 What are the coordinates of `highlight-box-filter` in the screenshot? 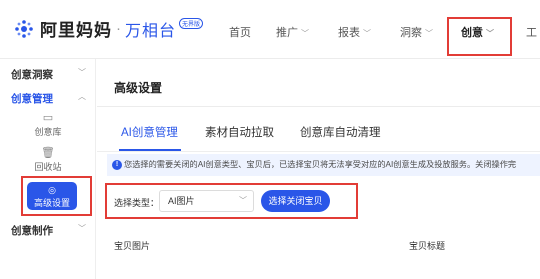 It's located at (231, 201).